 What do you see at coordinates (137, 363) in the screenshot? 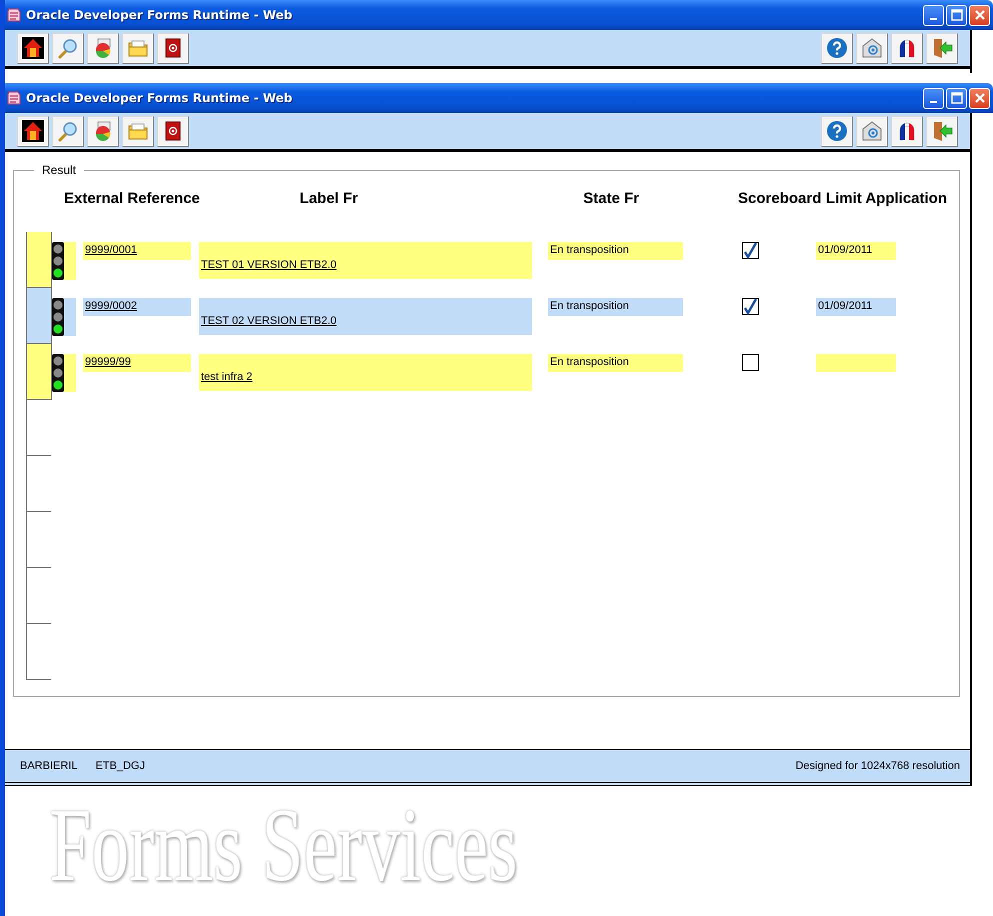
I see `external-reference-field: 99999/99` at bounding box center [137, 363].